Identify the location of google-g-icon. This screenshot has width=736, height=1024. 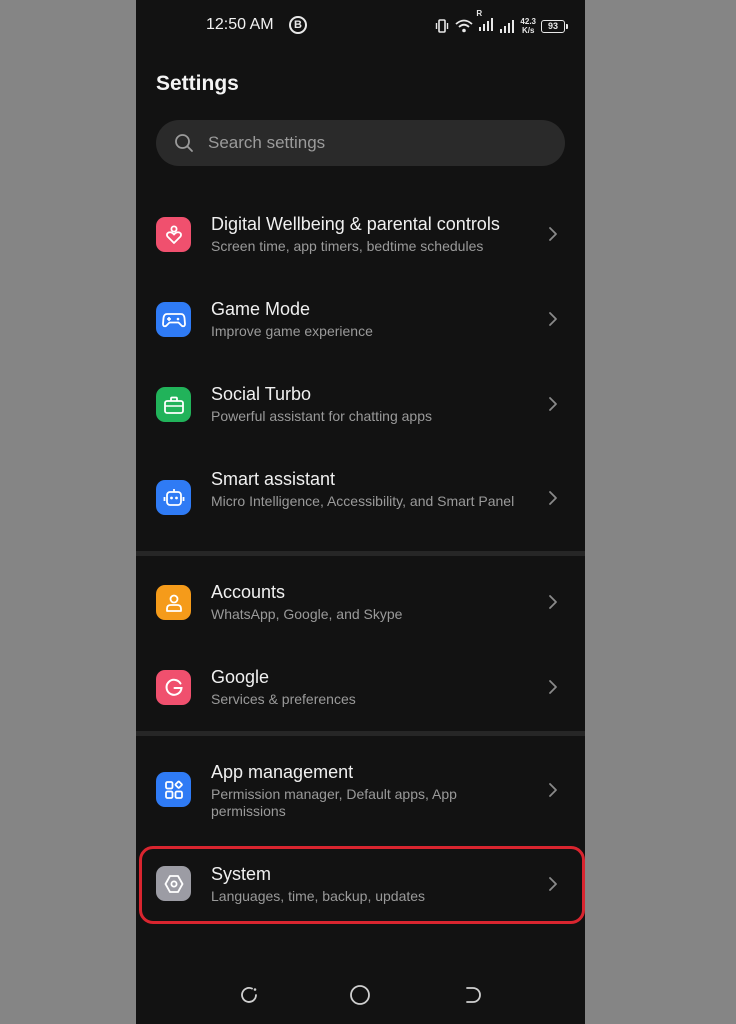
(173, 687).